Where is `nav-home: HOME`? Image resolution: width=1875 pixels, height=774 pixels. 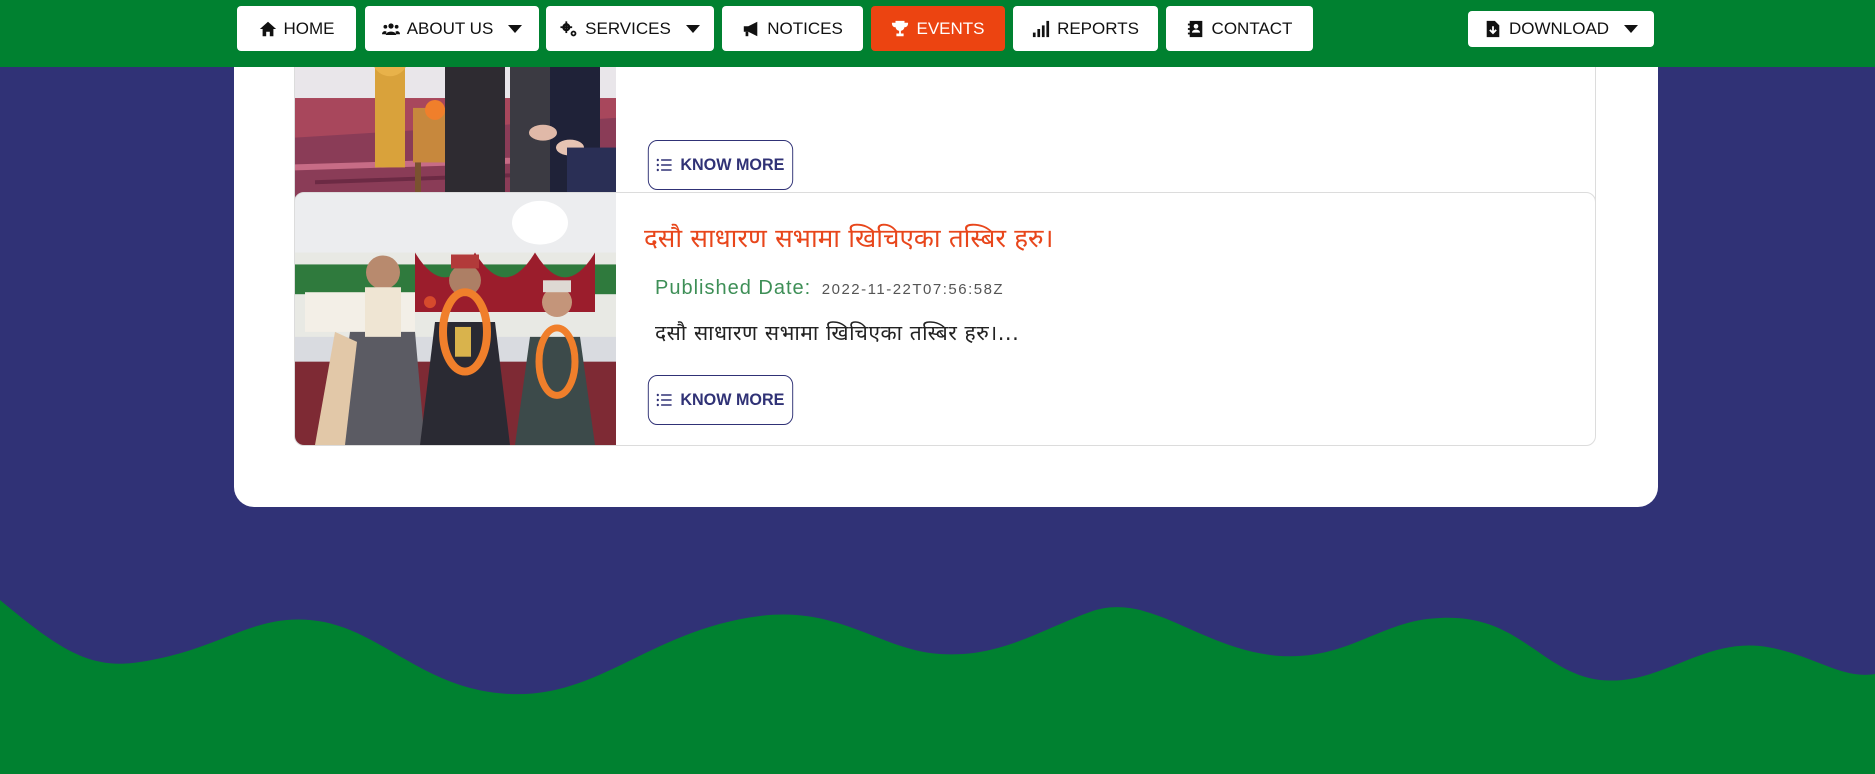
nav-home: HOME is located at coordinates (296, 28).